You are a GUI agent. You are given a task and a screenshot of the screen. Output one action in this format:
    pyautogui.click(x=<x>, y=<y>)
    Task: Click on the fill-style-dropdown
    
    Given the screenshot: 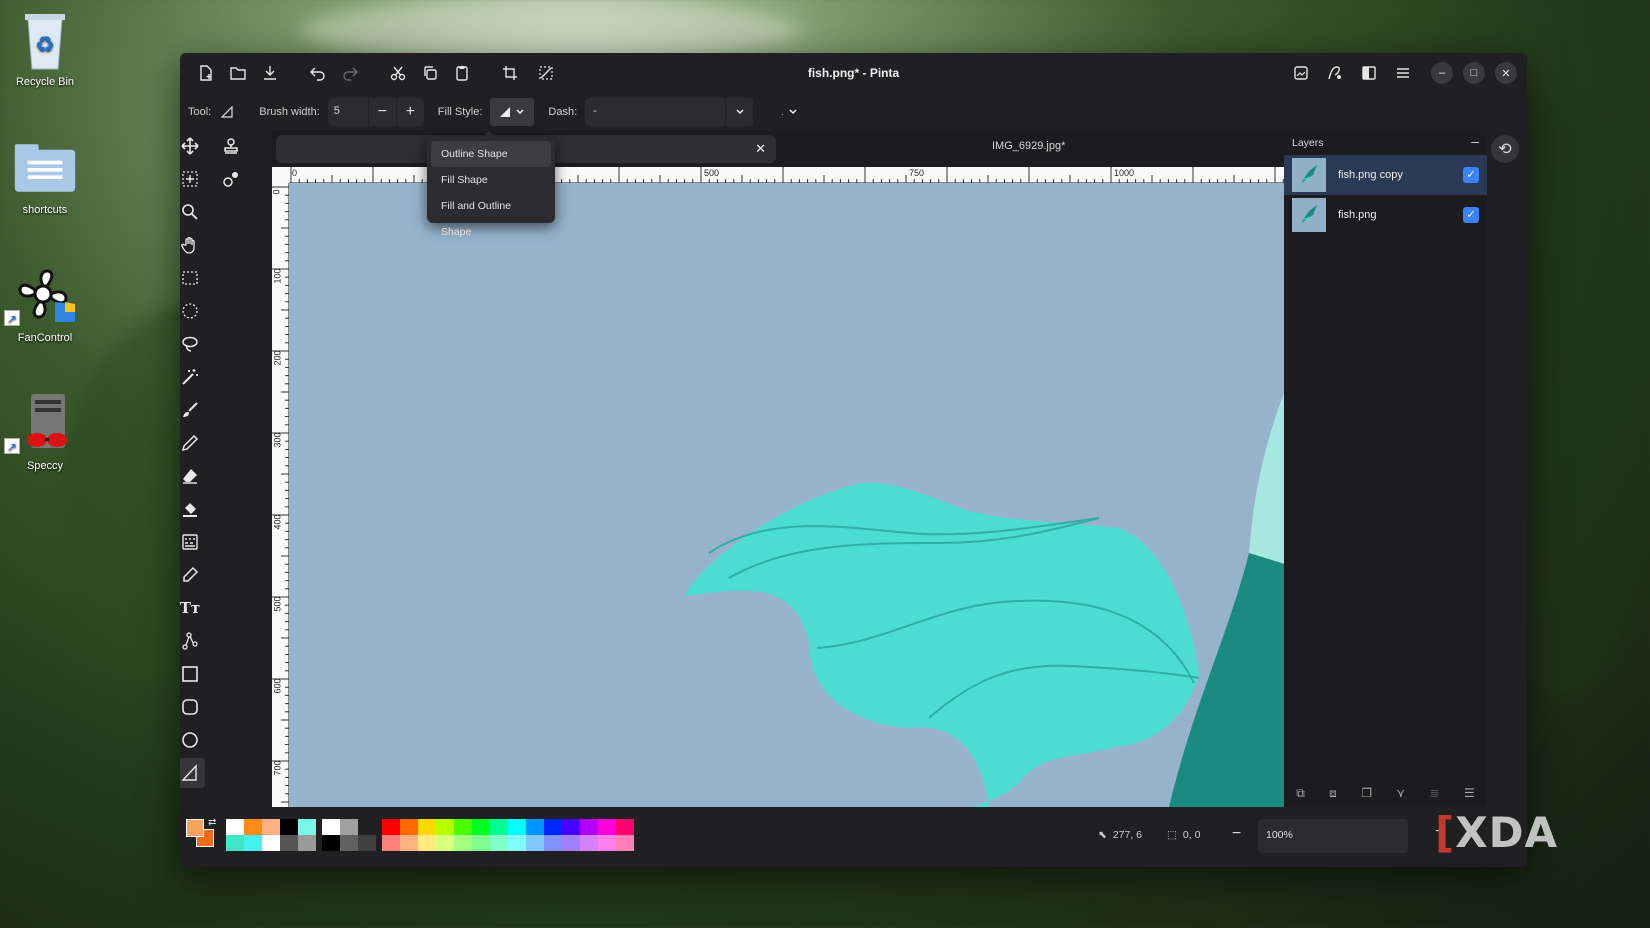 What is the action you would take?
    pyautogui.click(x=512, y=112)
    